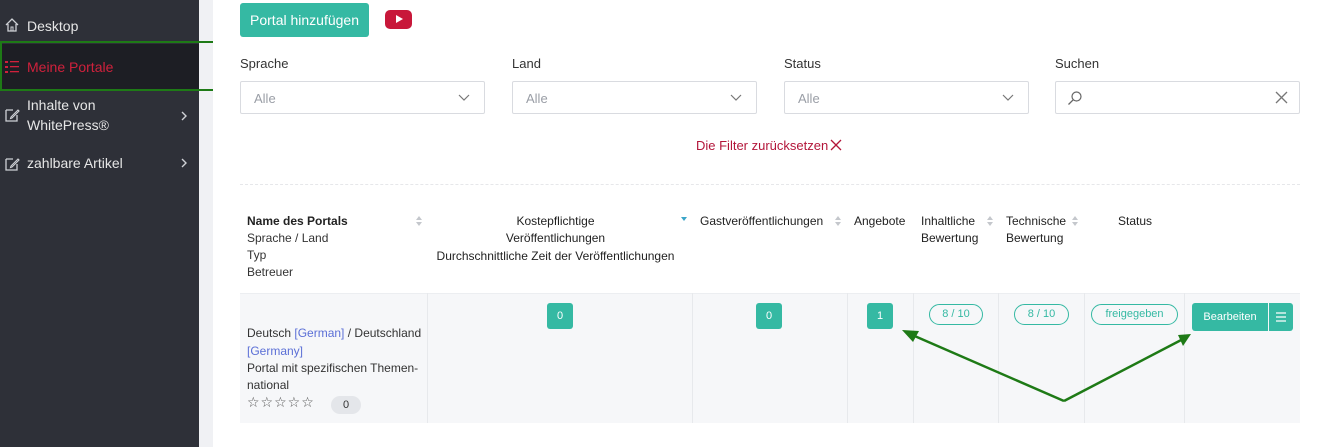 The image size is (1333, 447). I want to click on header-betreuer: Betreuer, so click(270, 272).